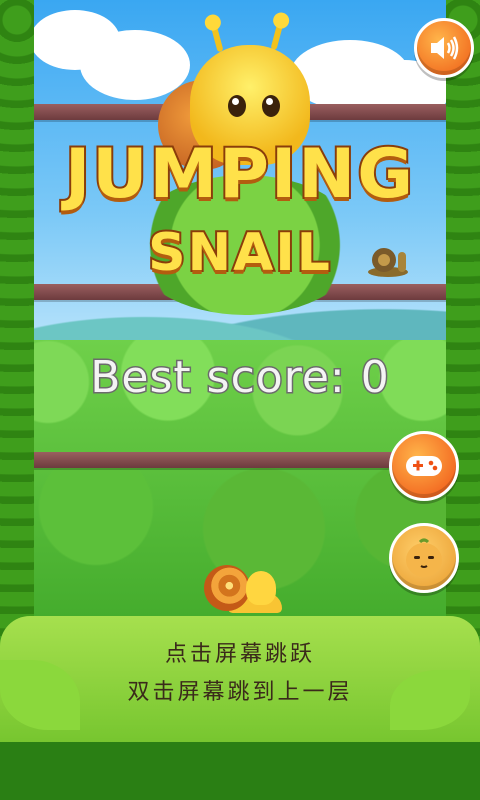  I want to click on character-button, so click(424, 558).